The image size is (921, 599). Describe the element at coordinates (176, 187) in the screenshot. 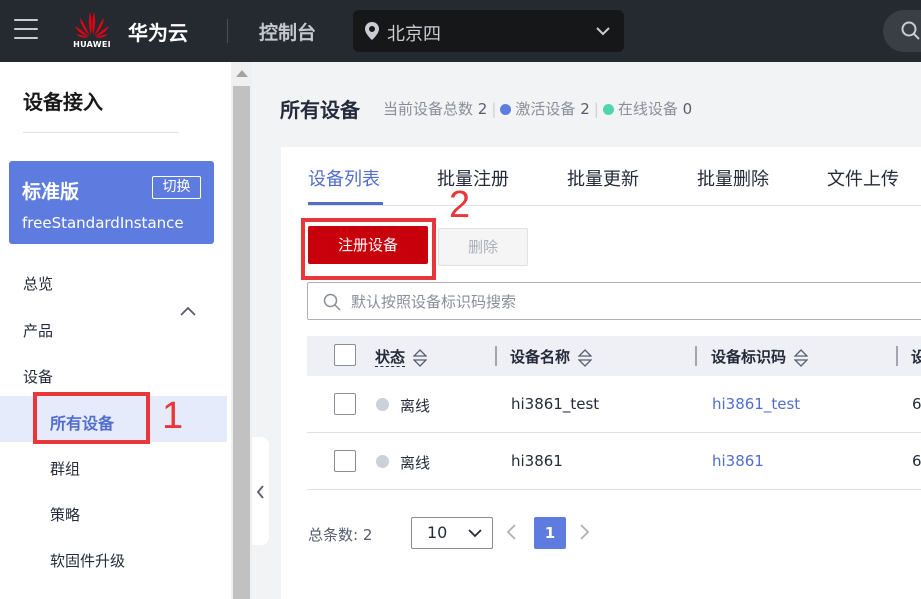

I see `instance-switch-button: 切换` at that location.